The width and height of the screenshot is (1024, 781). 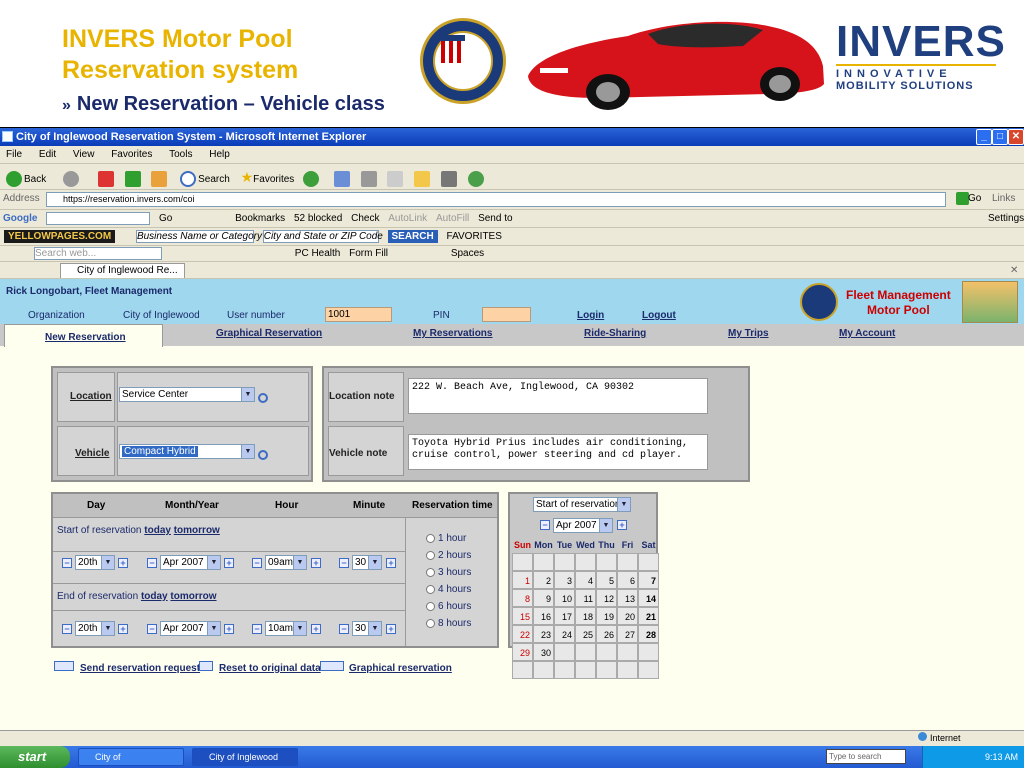 I want to click on forward-arrow-icon, so click(x=71, y=179).